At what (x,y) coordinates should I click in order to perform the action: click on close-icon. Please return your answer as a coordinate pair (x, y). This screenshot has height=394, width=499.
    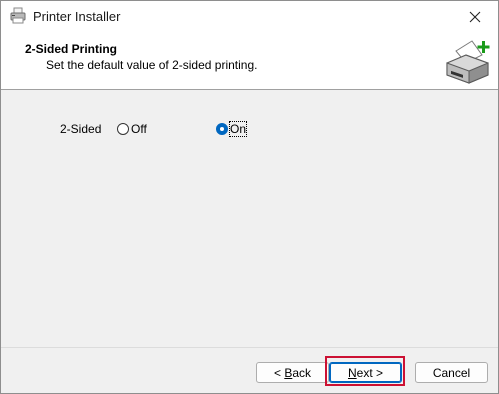
    Looking at the image, I should click on (475, 16).